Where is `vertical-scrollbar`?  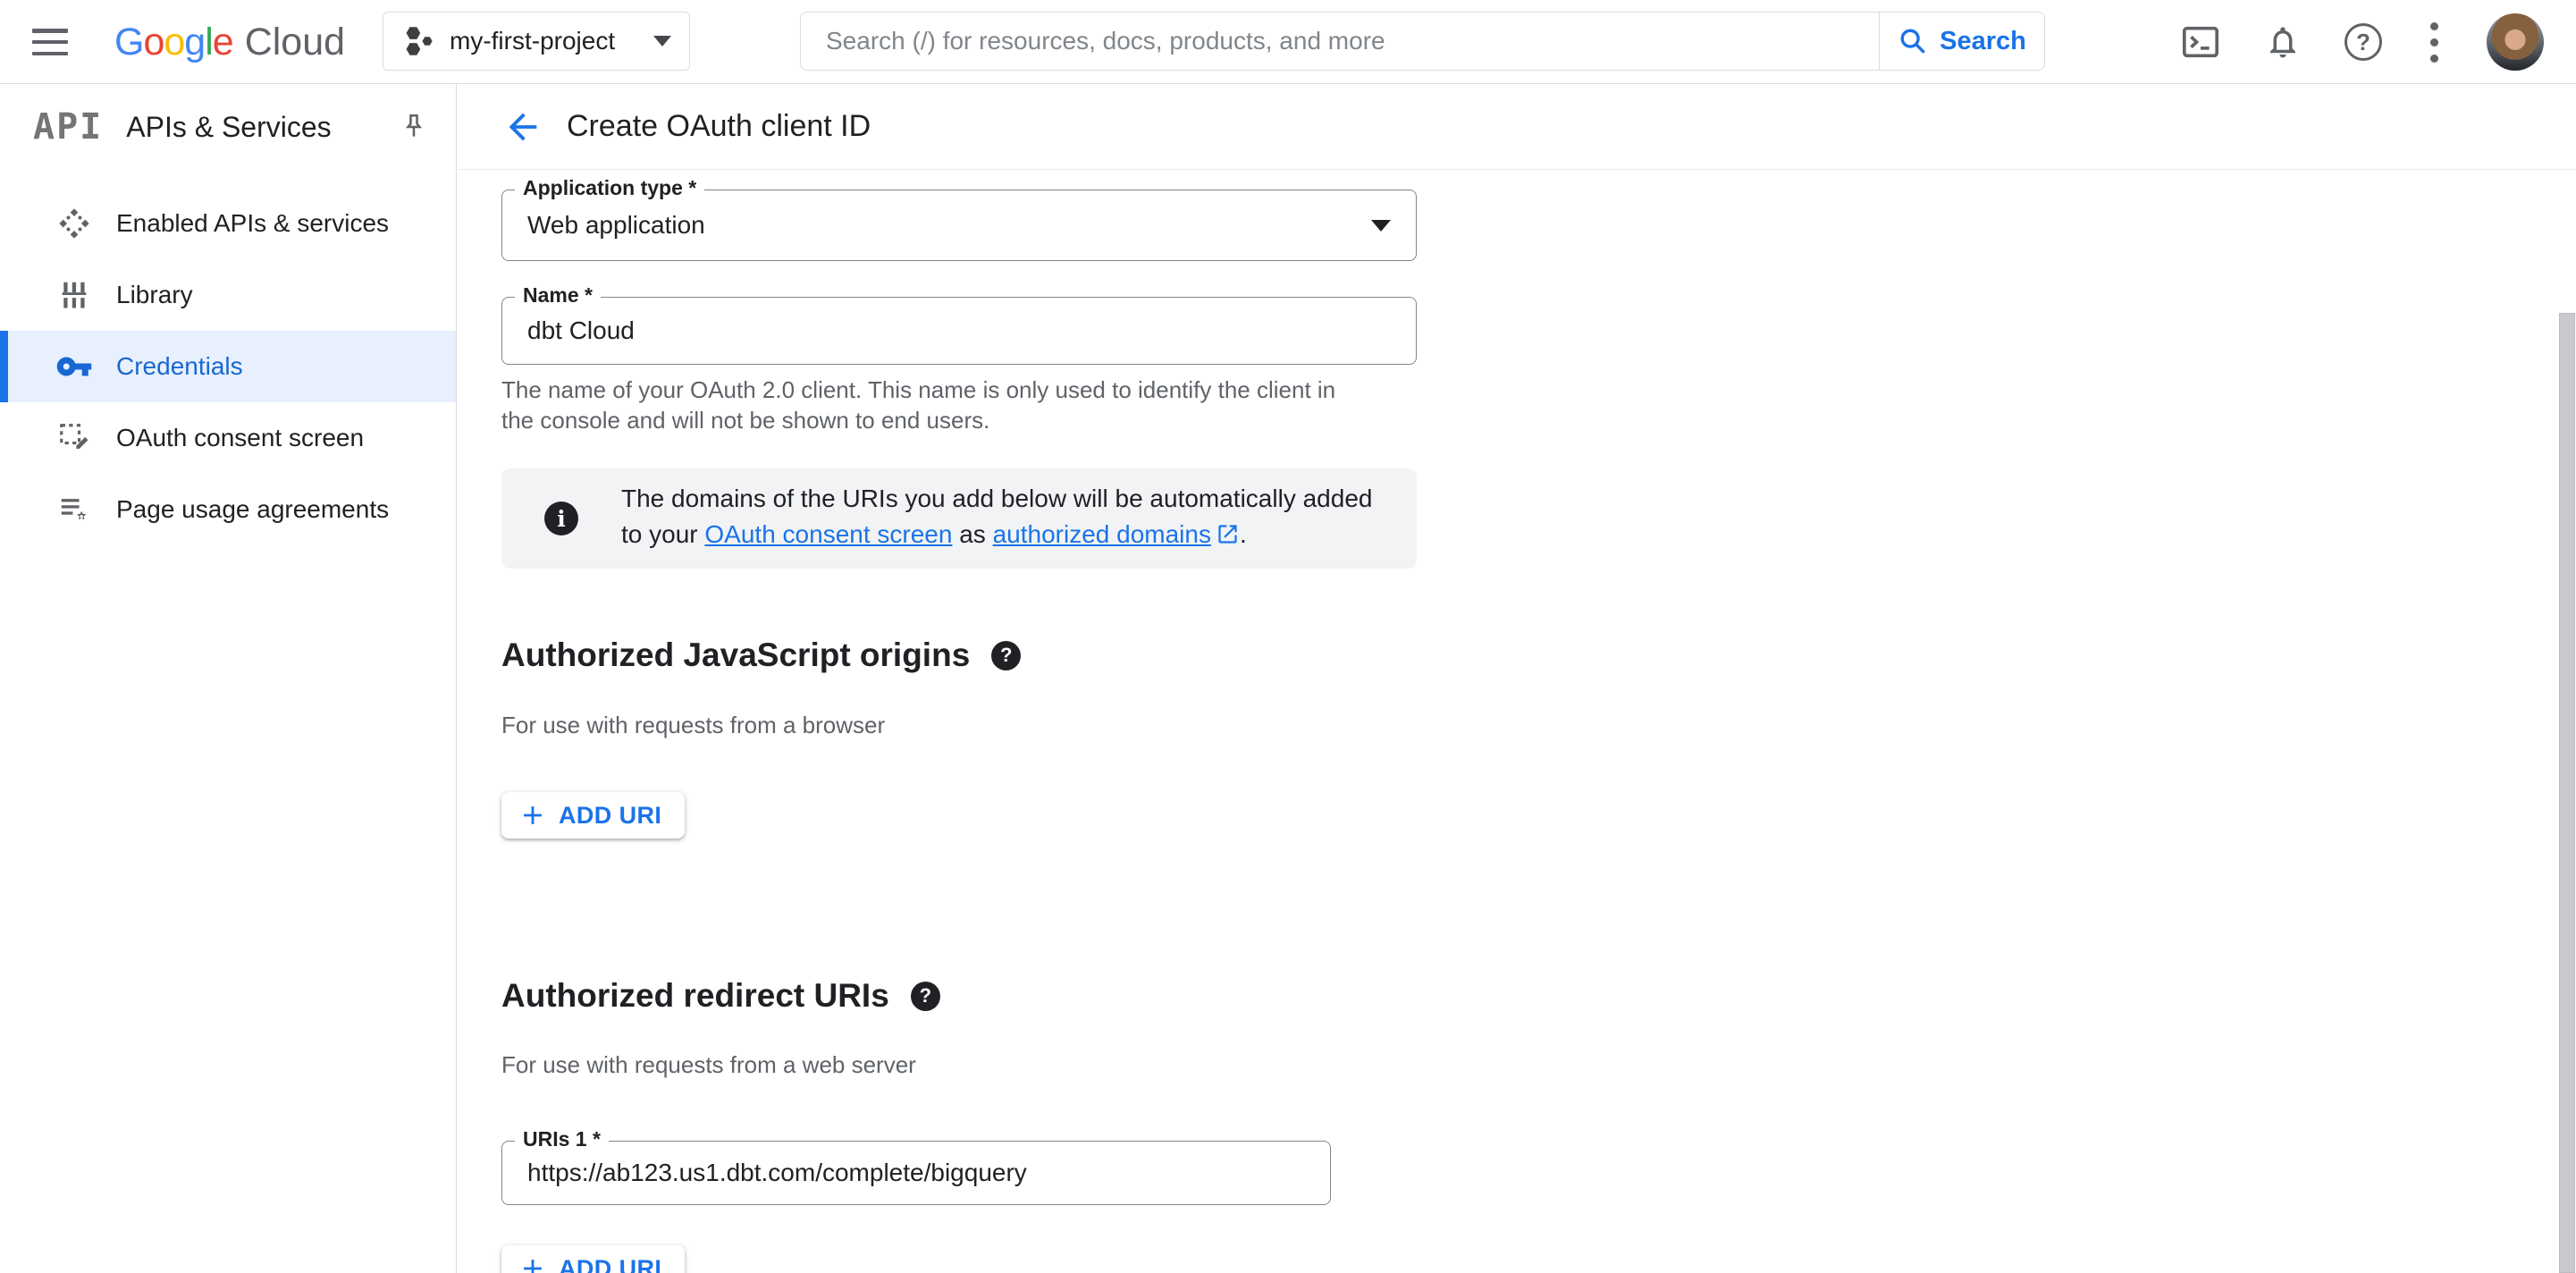
vertical-scrollbar is located at coordinates (2567, 793).